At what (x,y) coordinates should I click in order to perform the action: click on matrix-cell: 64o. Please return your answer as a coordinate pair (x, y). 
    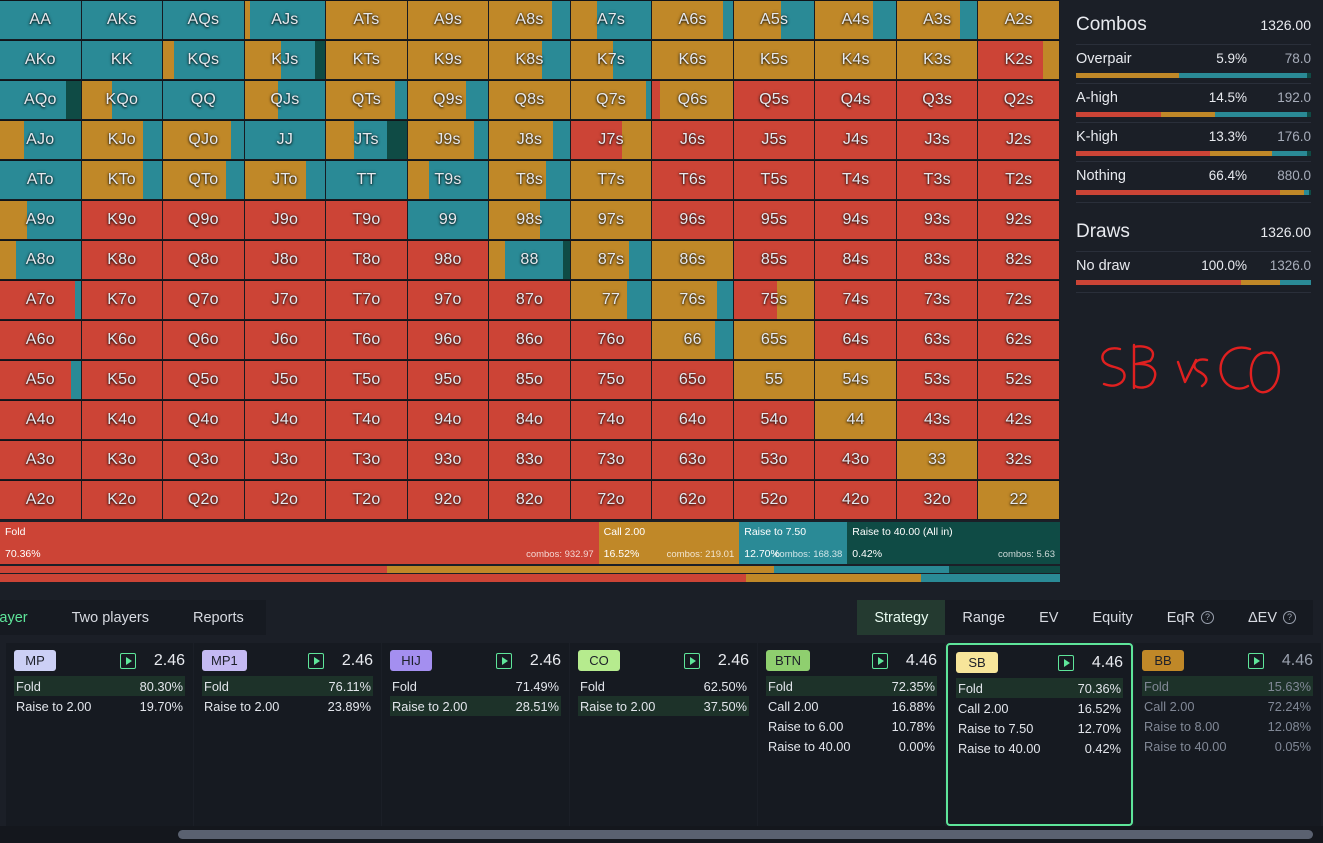
    Looking at the image, I should click on (693, 420).